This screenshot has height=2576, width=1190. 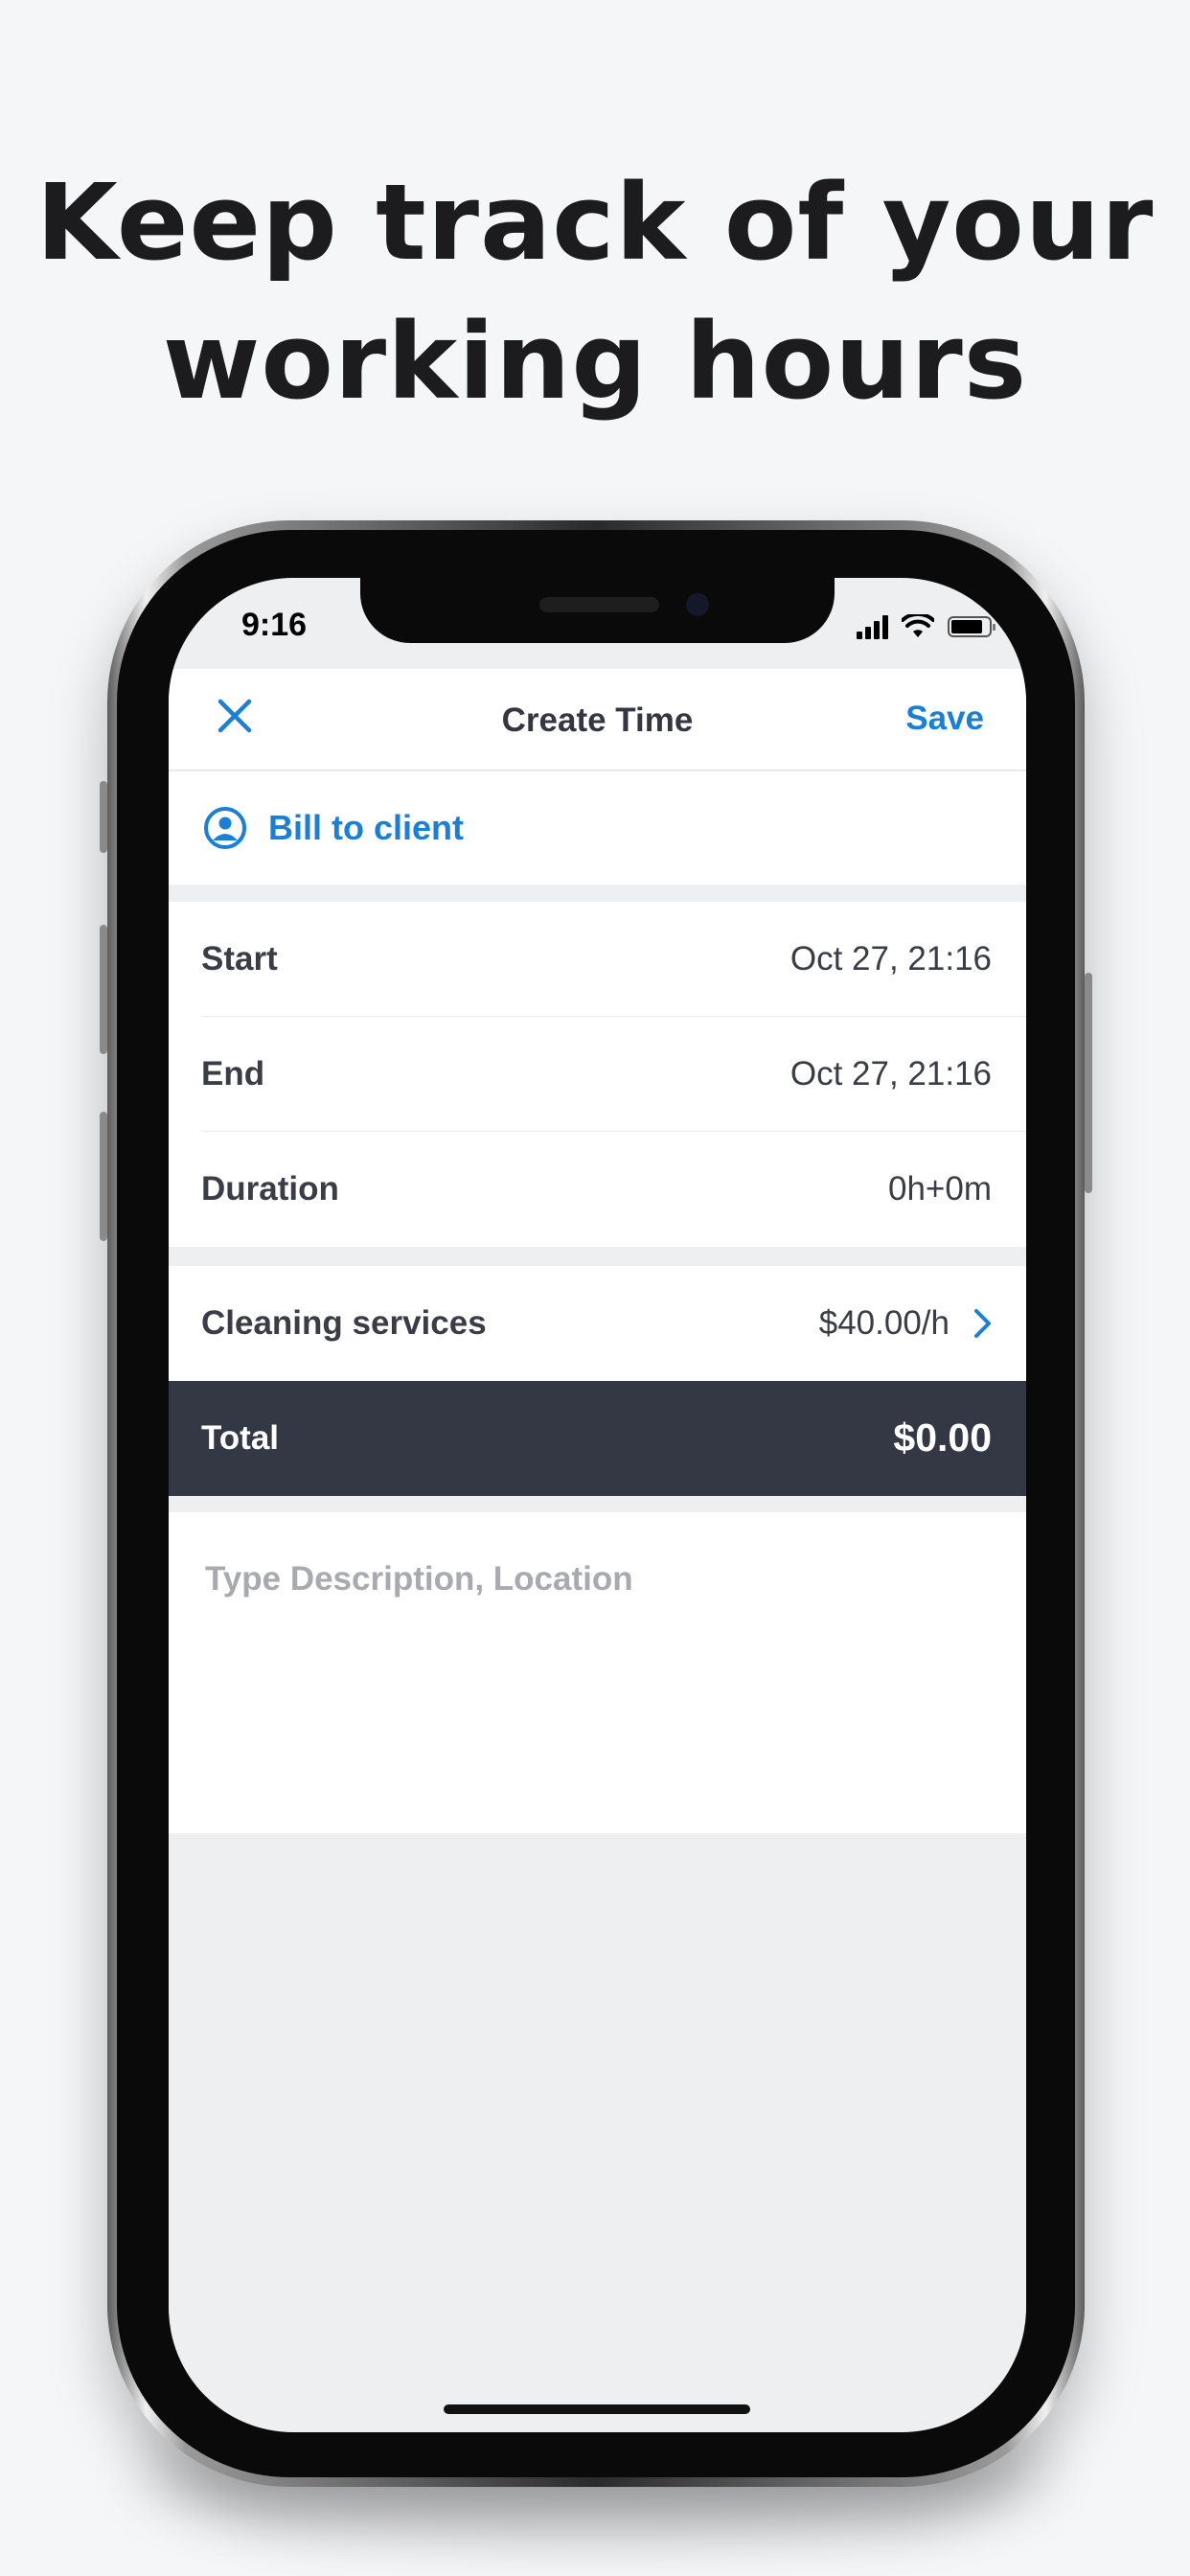 I want to click on wifi-icon, so click(x=918, y=625).